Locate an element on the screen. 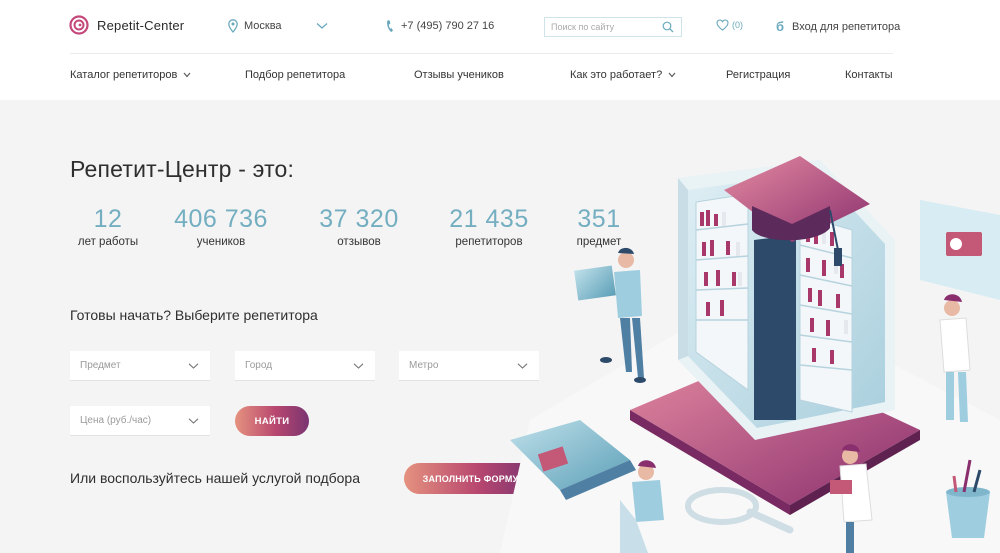 The height and width of the screenshot is (553, 1000). phone-link: +7 (495) 790 27 16 is located at coordinates (440, 26).